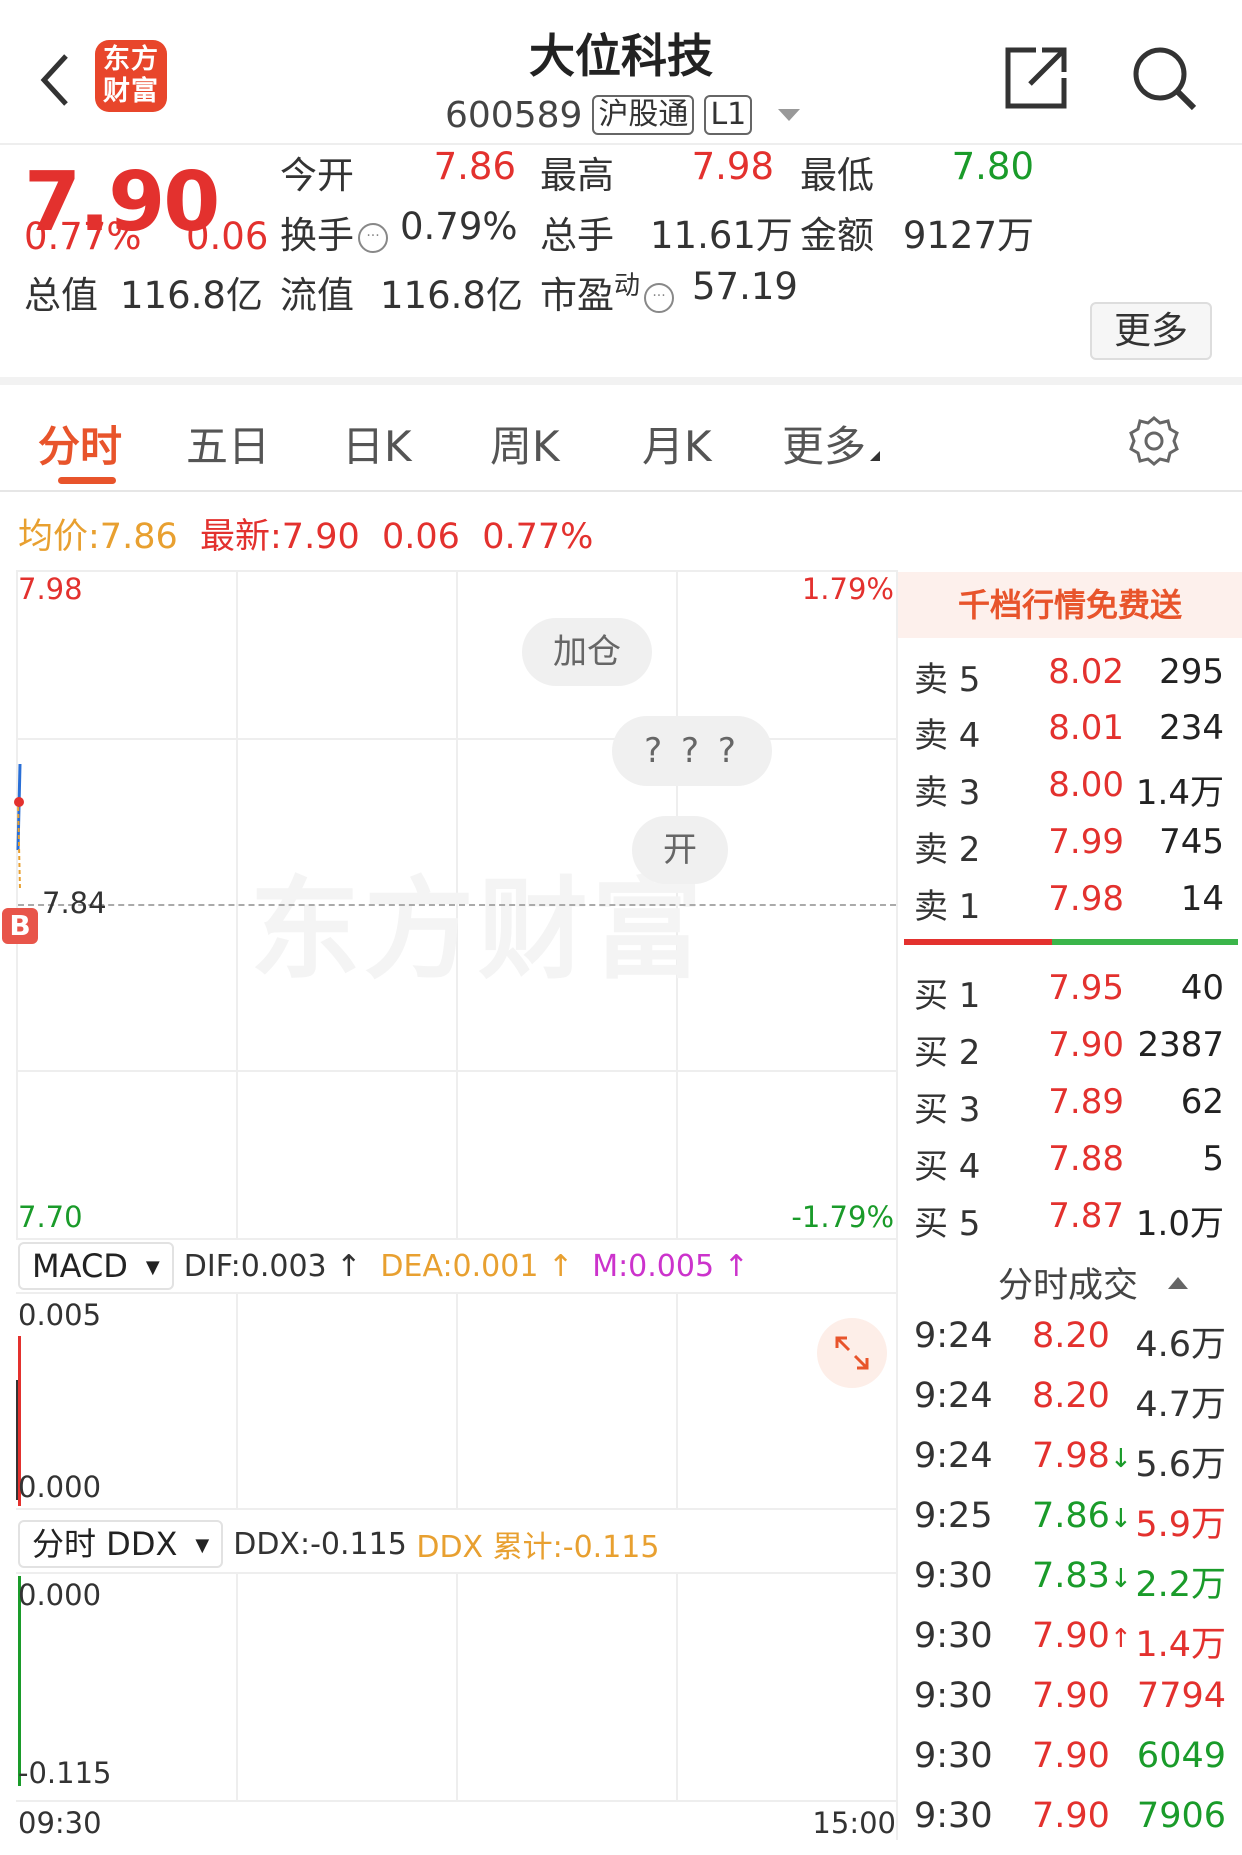 The height and width of the screenshot is (1855, 1242). I want to click on bid-ask-ratio-bar, so click(1071, 942).